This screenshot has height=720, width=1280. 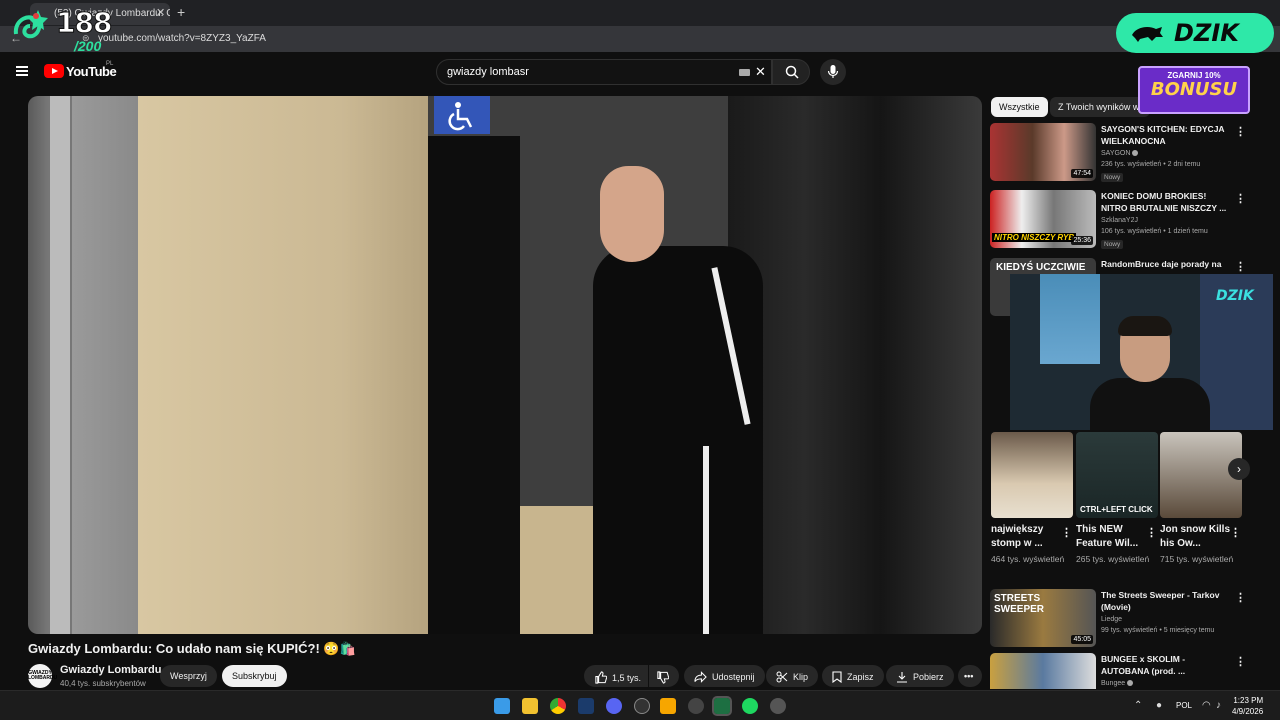 What do you see at coordinates (1158, 630) in the screenshot?
I see `recommendation-meta: 99 tys. wyświetleń • 5 miesięcy temu` at bounding box center [1158, 630].